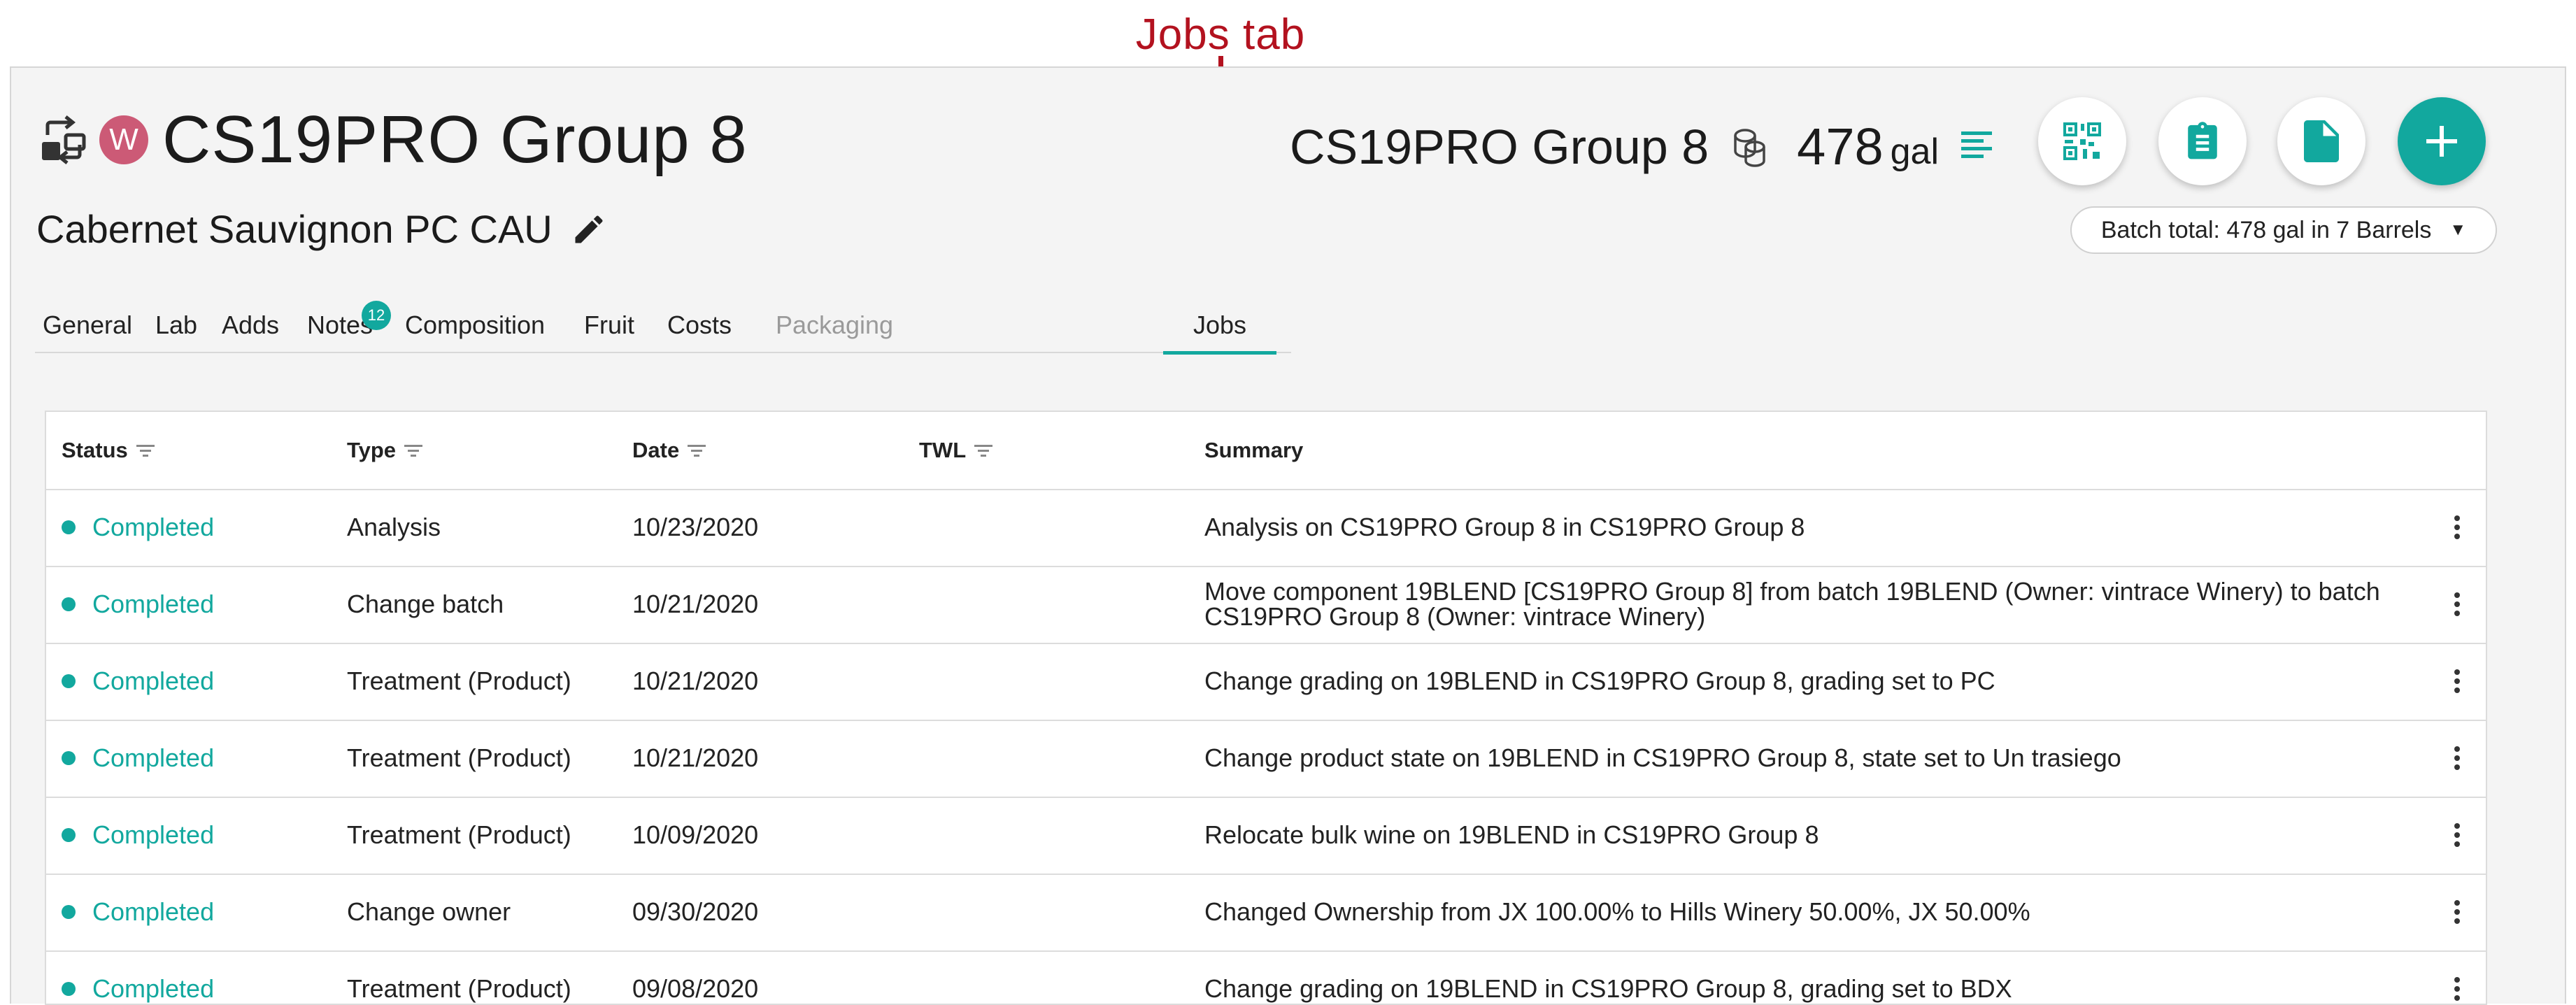 The image size is (2576, 1005). What do you see at coordinates (943, 450) in the screenshot?
I see `column-label: TWL` at bounding box center [943, 450].